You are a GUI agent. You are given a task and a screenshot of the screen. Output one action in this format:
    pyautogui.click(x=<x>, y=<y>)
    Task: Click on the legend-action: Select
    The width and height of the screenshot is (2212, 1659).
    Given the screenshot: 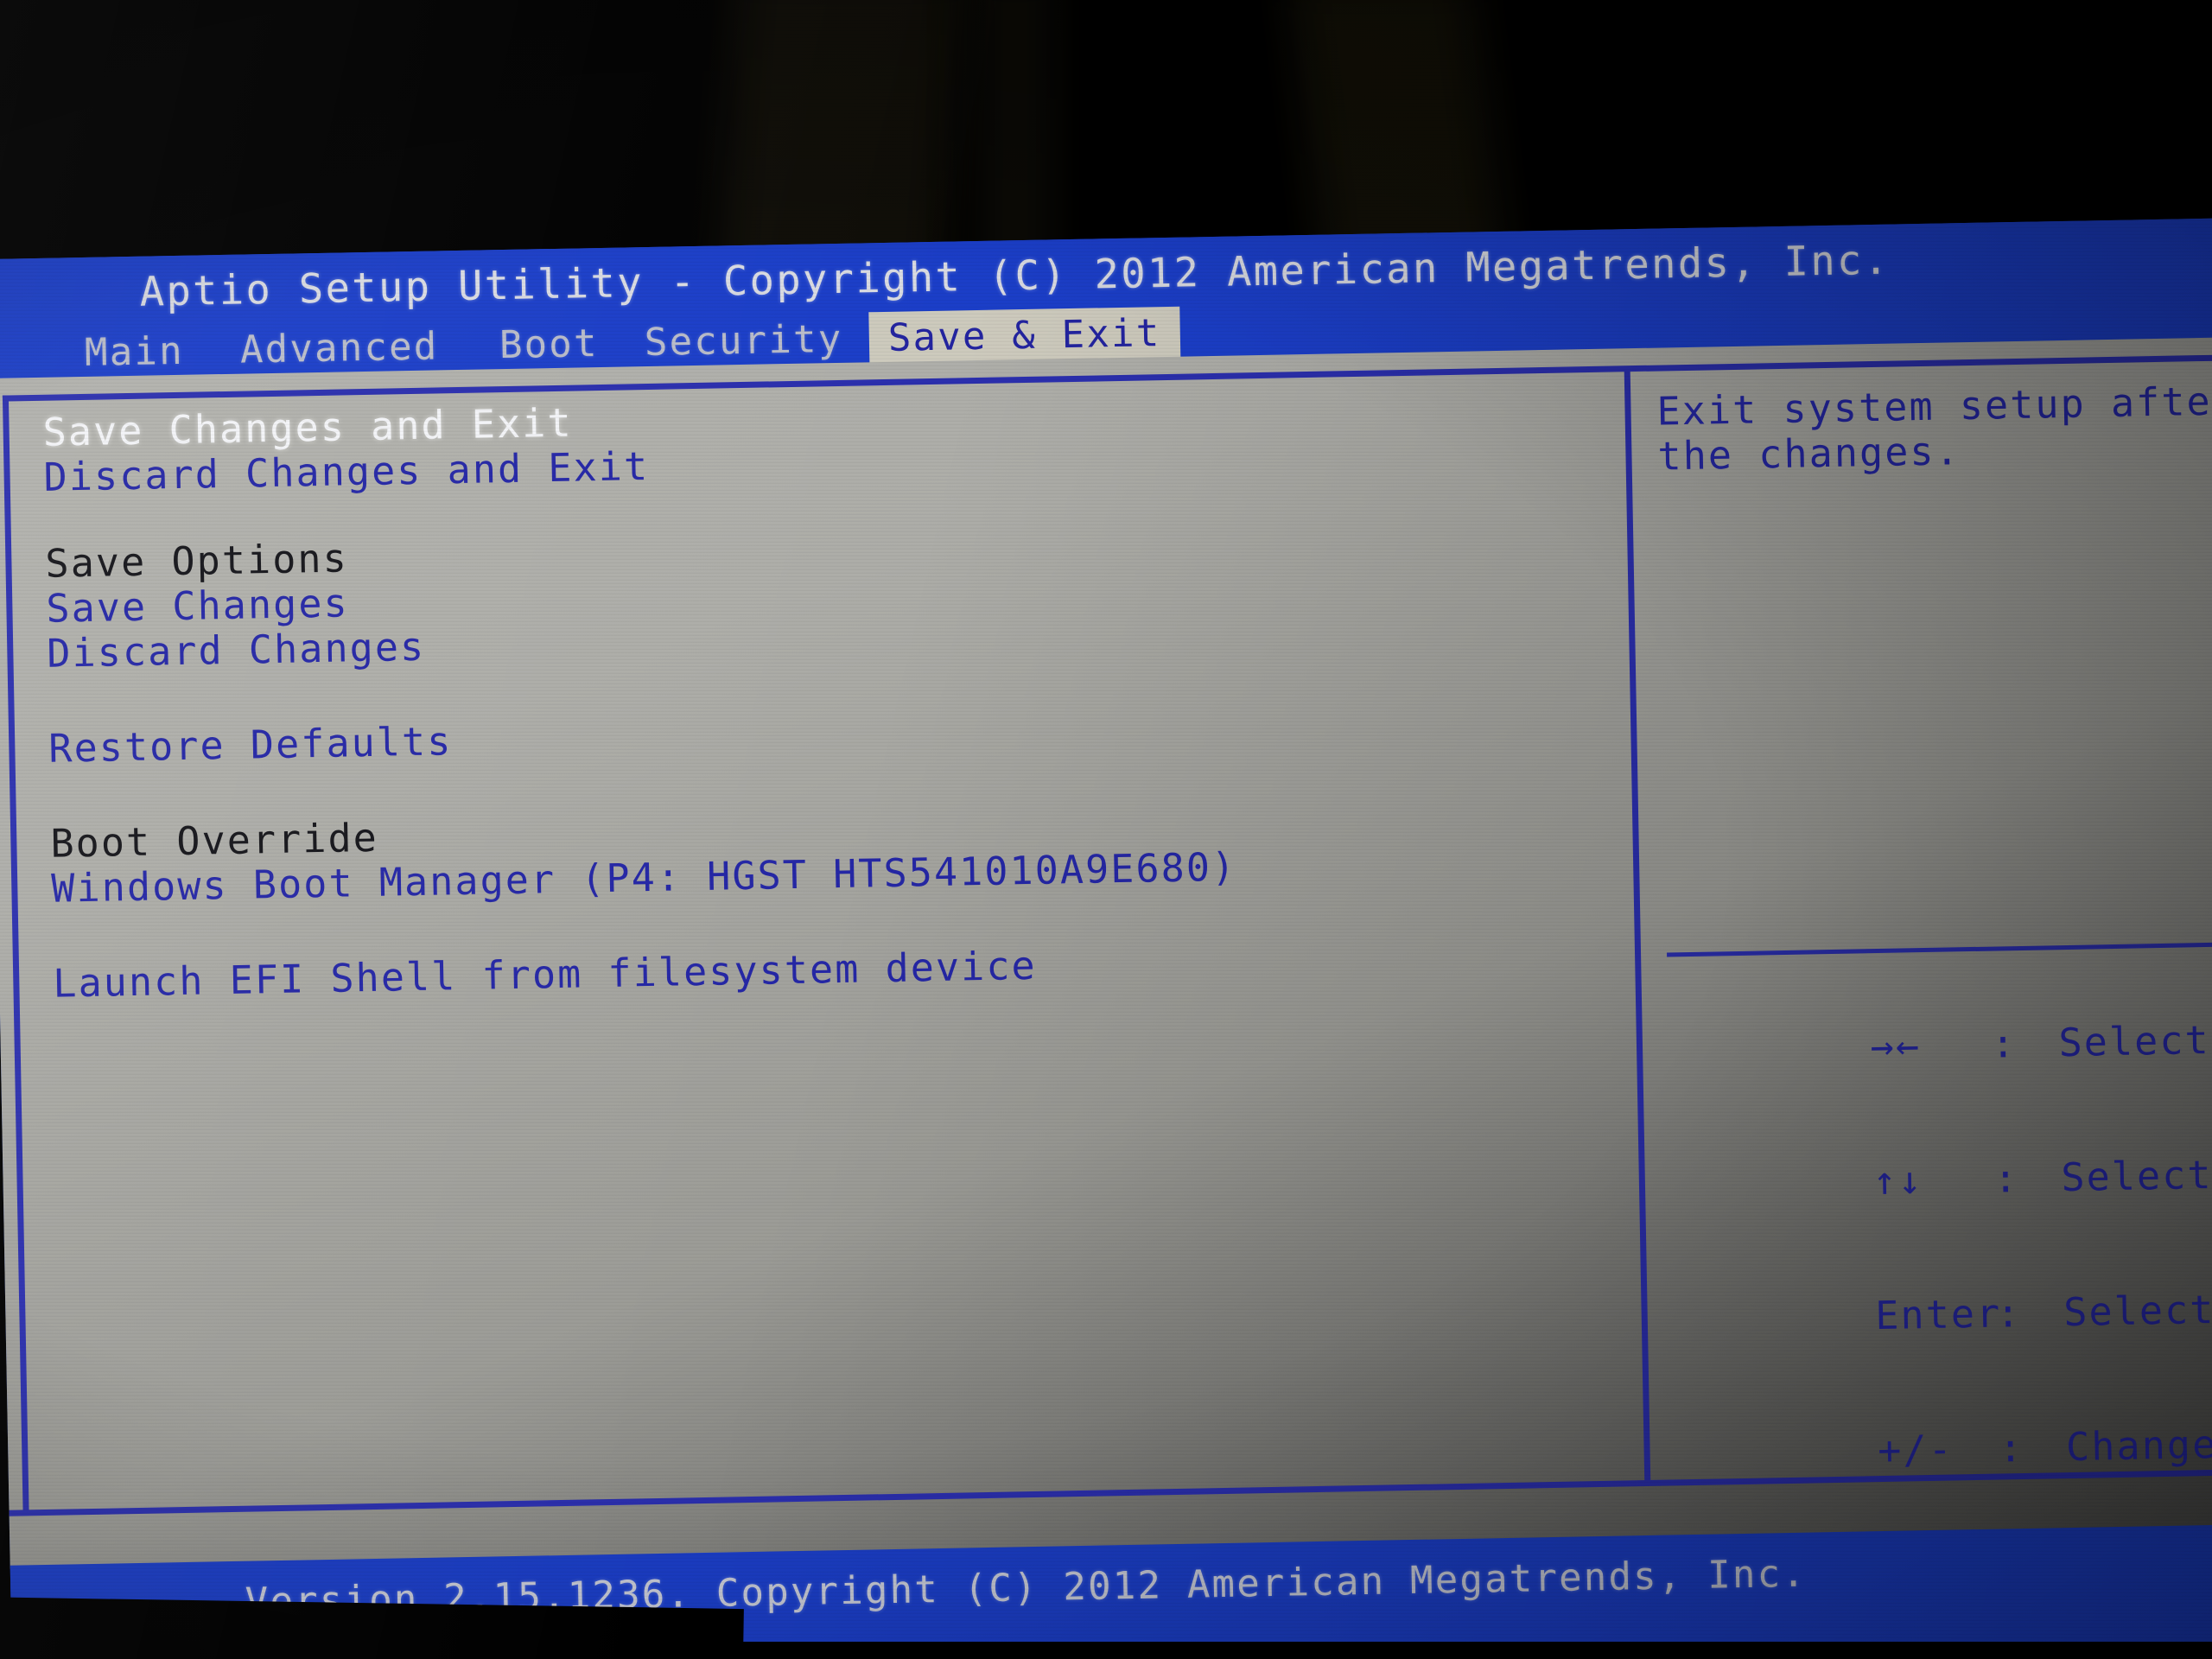 What is the action you would take?
    pyautogui.click(x=2137, y=1311)
    